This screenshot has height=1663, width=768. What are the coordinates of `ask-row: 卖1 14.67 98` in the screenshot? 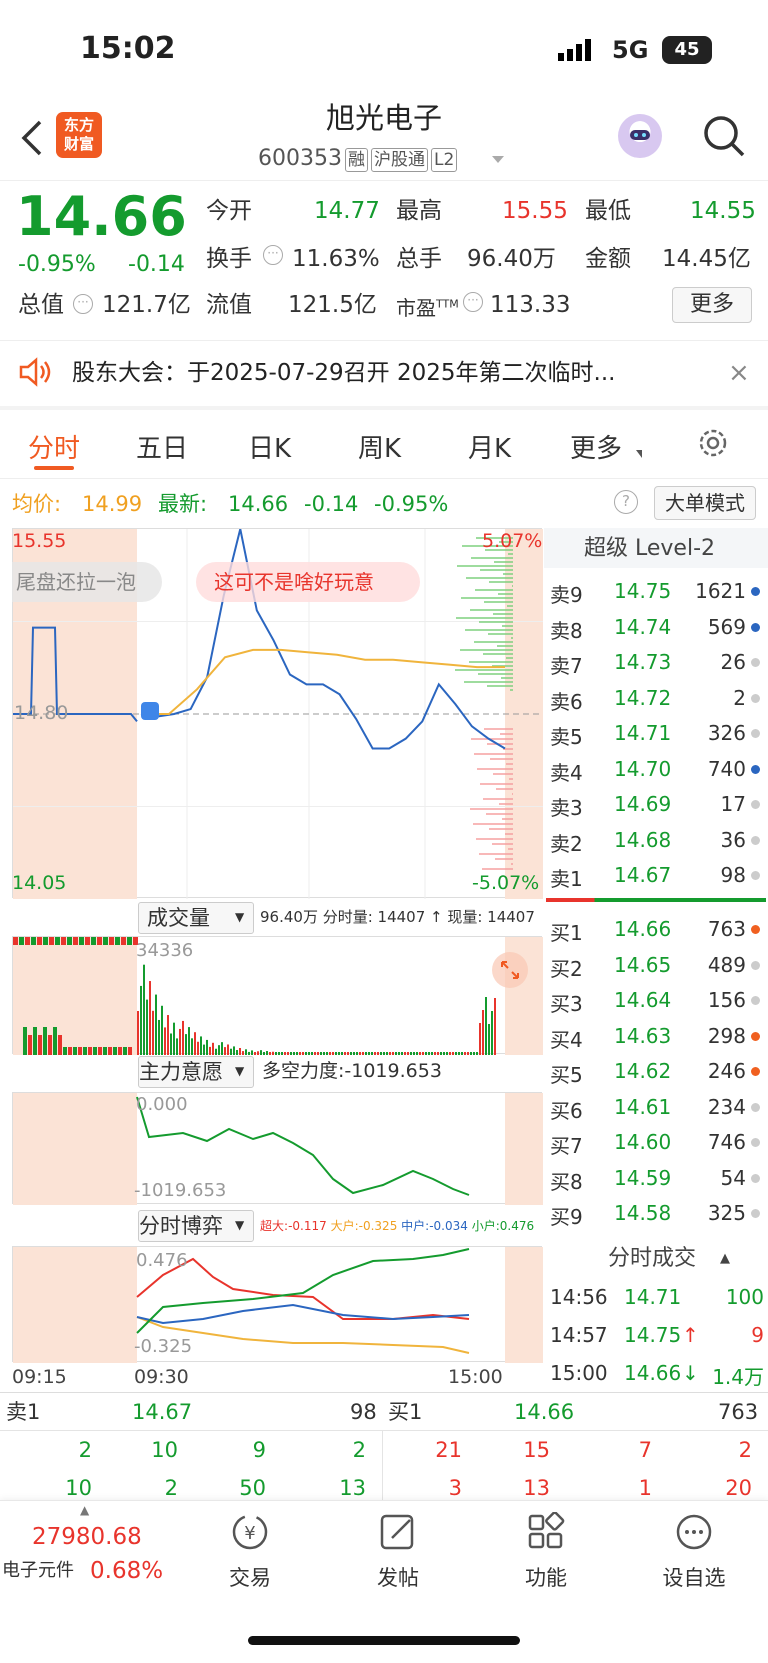 It's located at (655, 873).